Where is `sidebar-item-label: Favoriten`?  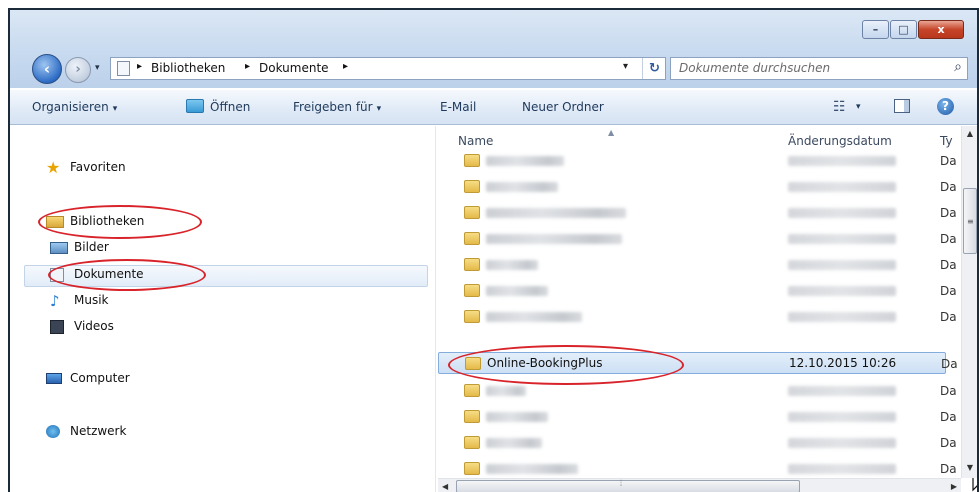
sidebar-item-label: Favoriten is located at coordinates (98, 167).